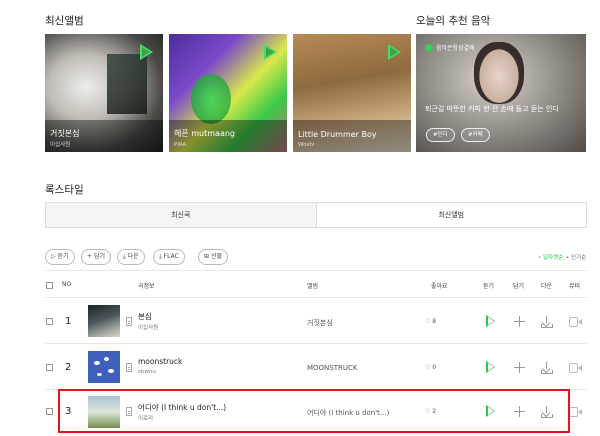  Describe the element at coordinates (145, 316) in the screenshot. I see `song-title: 본심` at that location.